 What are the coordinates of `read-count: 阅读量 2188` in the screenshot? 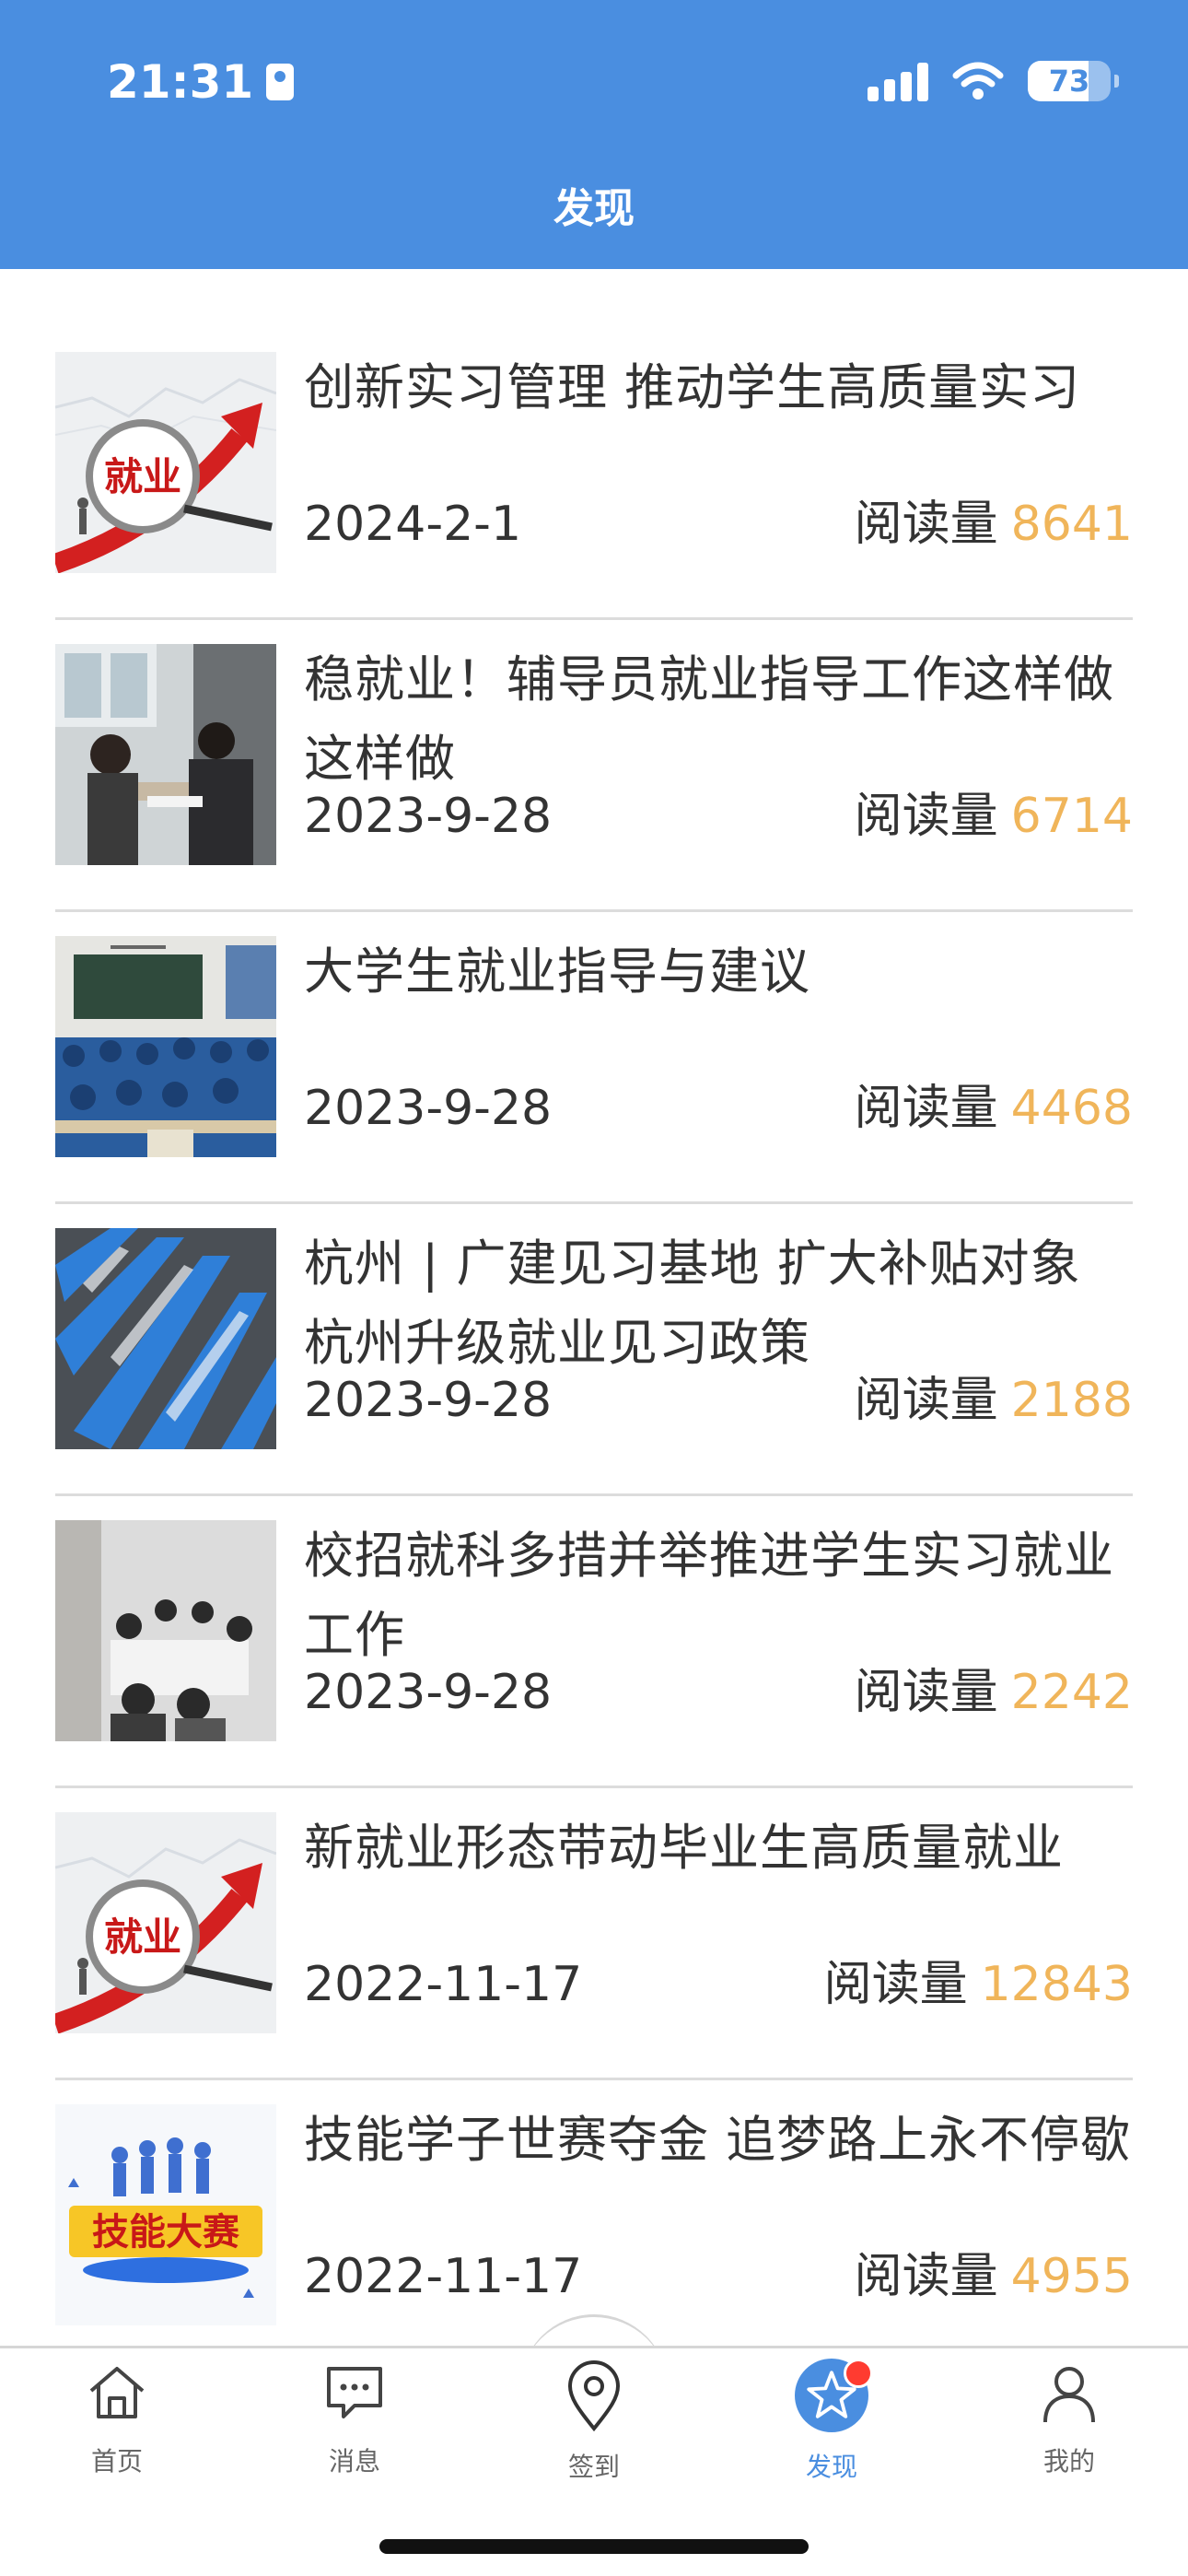 It's located at (994, 1400).